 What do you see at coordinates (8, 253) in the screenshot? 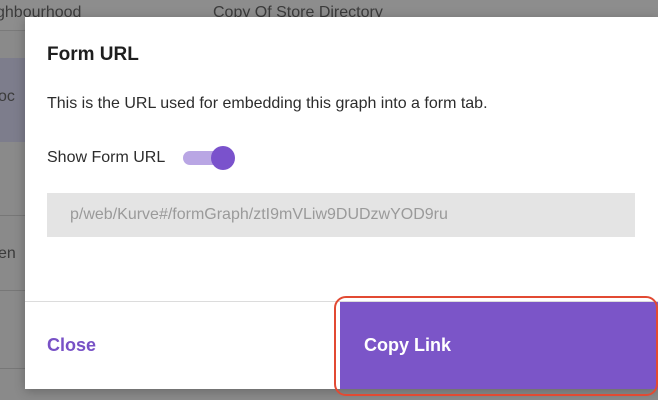
I see `background-row-text: en` at bounding box center [8, 253].